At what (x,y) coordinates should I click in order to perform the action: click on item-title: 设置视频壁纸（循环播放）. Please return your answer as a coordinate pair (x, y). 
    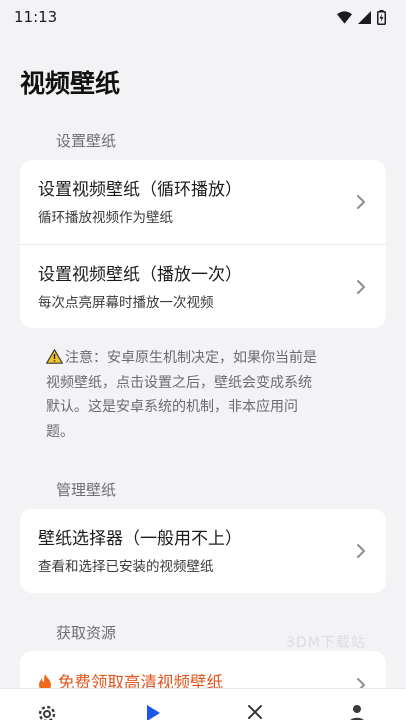
    Looking at the image, I should click on (140, 190).